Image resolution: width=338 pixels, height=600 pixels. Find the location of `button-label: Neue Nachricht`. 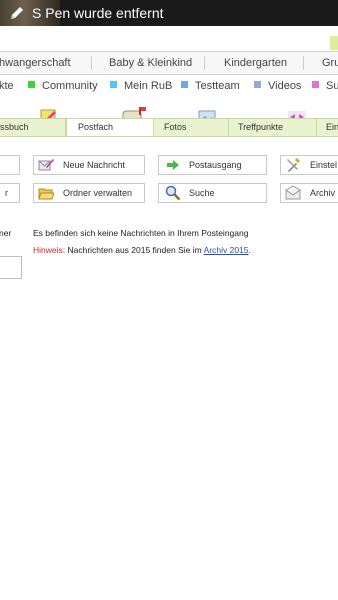

button-label: Neue Nachricht is located at coordinates (94, 165).